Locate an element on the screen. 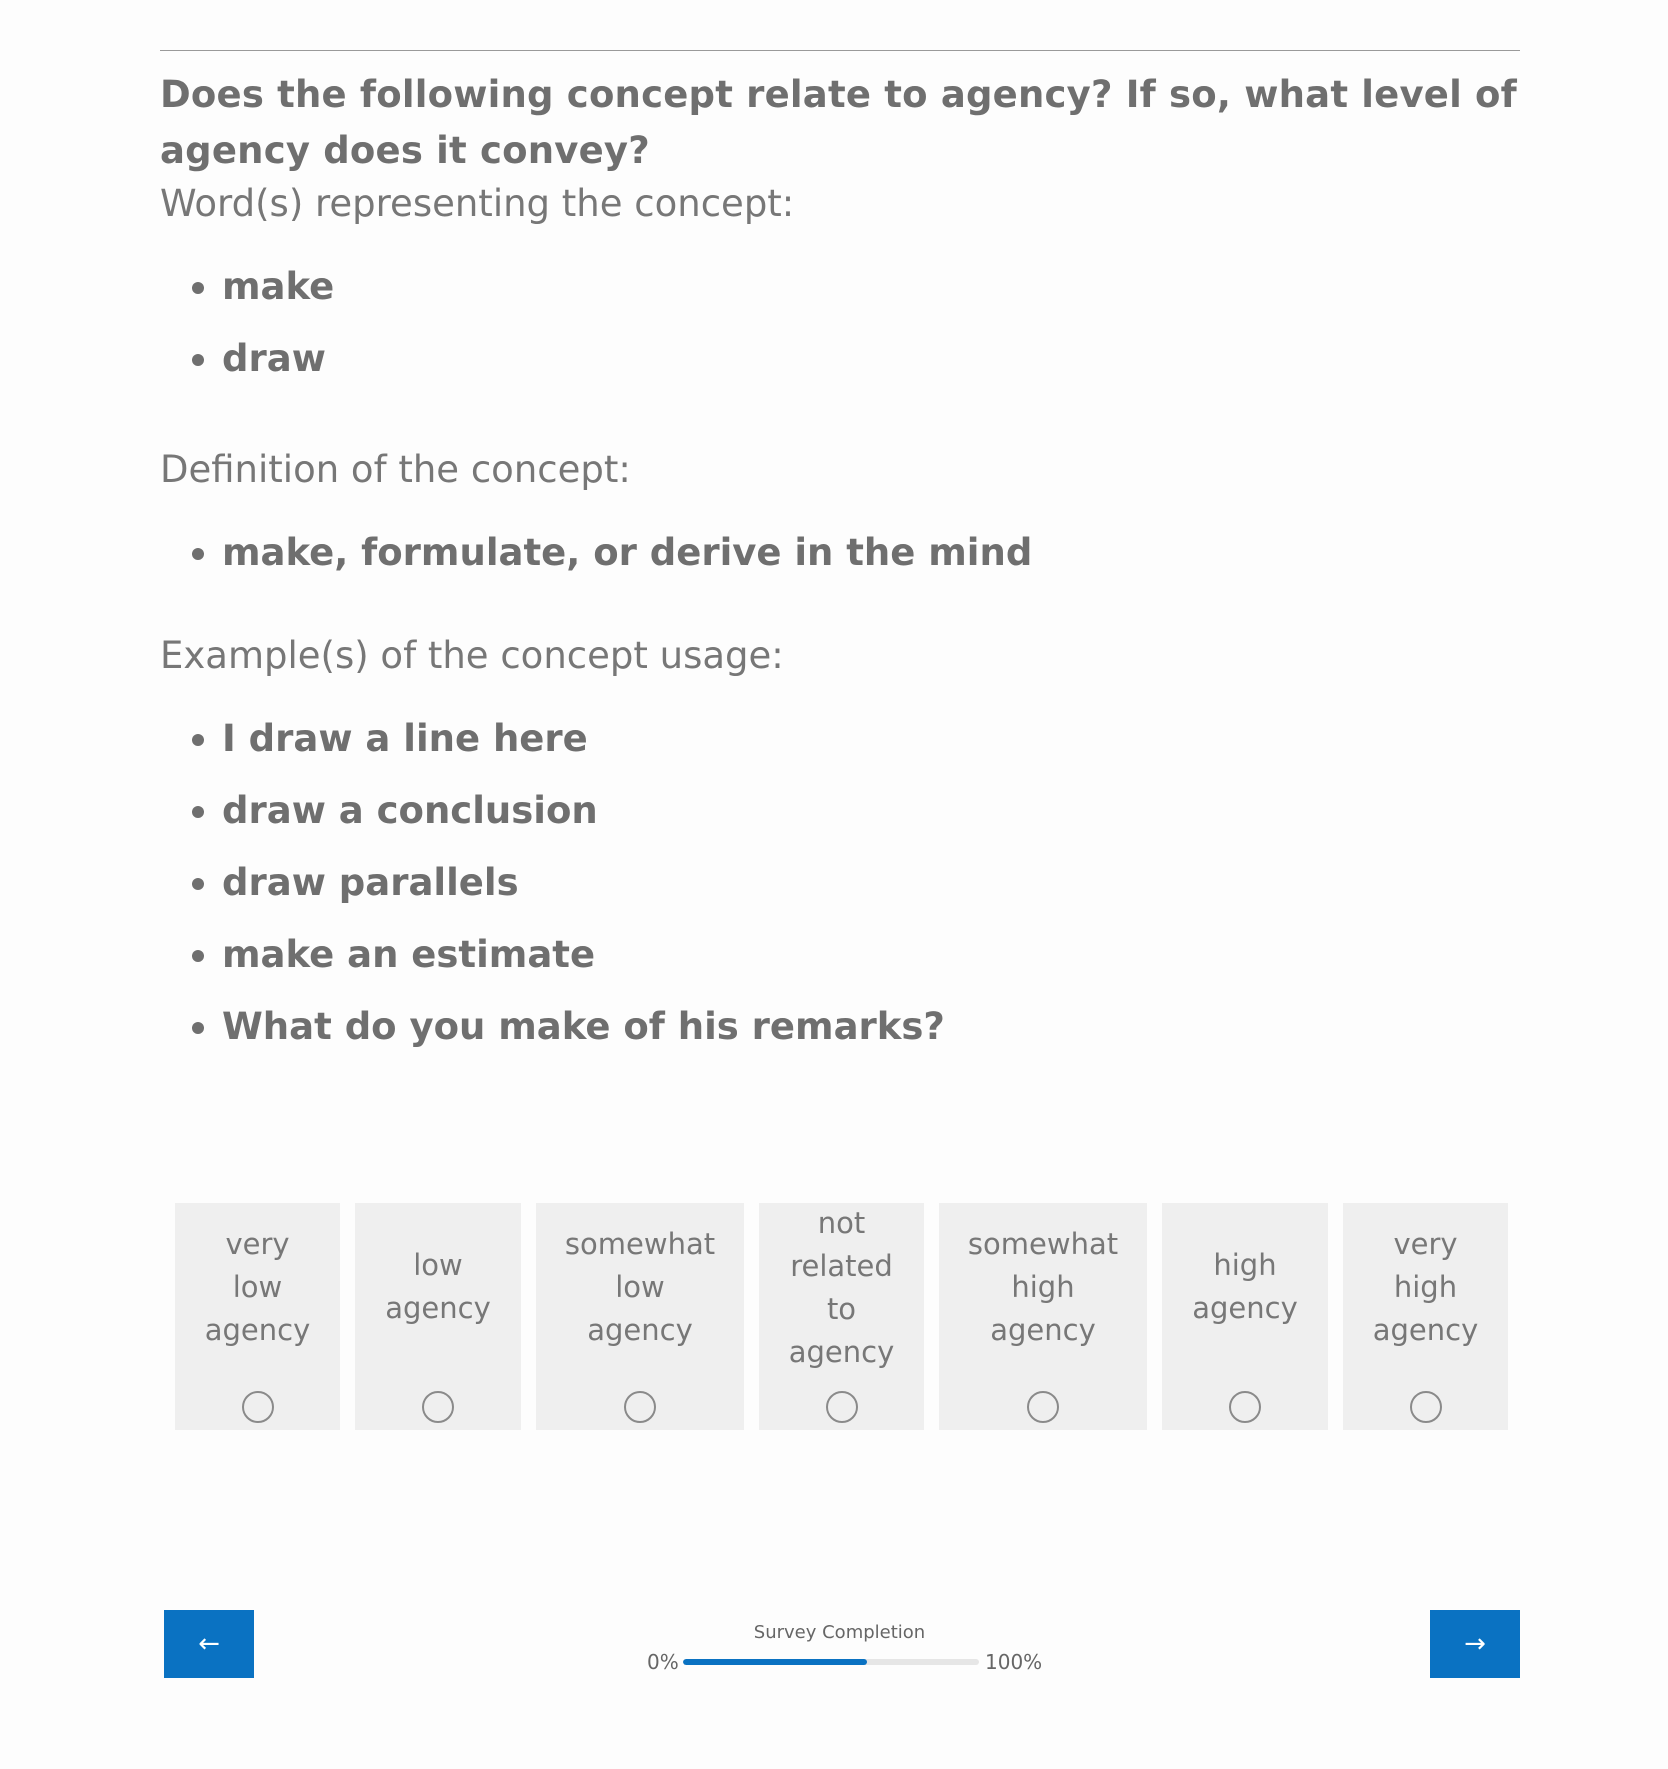 This screenshot has width=1668, height=1769. option-label: somewhat low agency is located at coordinates (640, 1287).